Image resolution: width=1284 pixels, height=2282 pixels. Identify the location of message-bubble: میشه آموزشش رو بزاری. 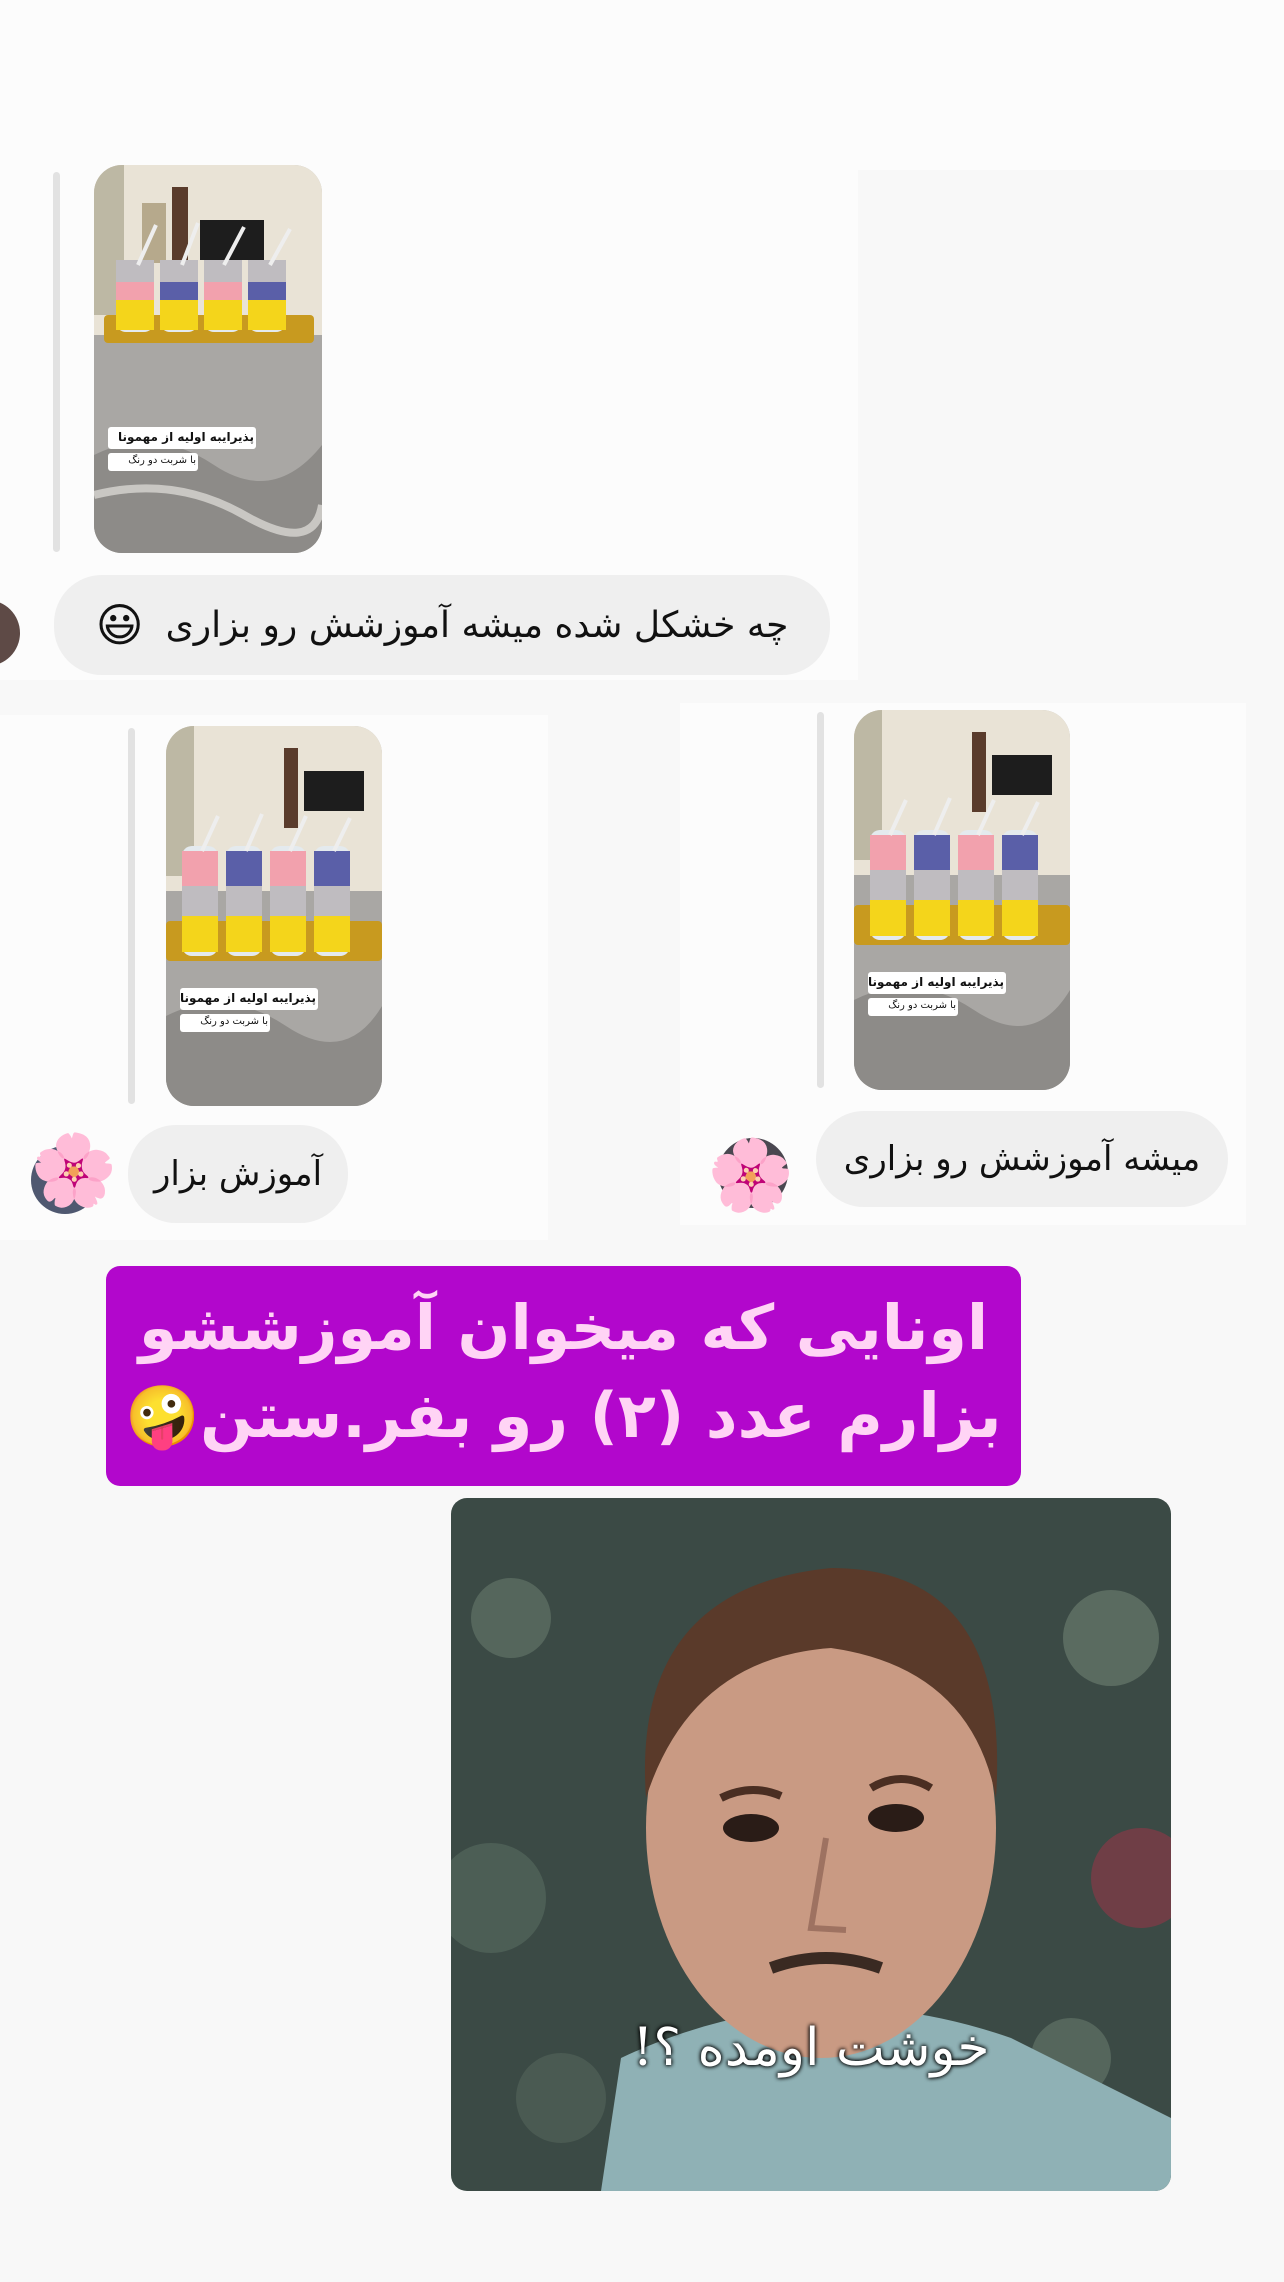
(1022, 1159).